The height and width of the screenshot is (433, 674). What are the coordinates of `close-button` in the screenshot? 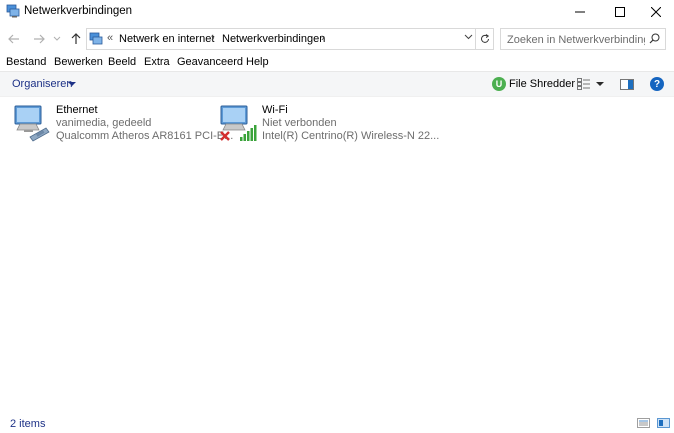 It's located at (655, 12).